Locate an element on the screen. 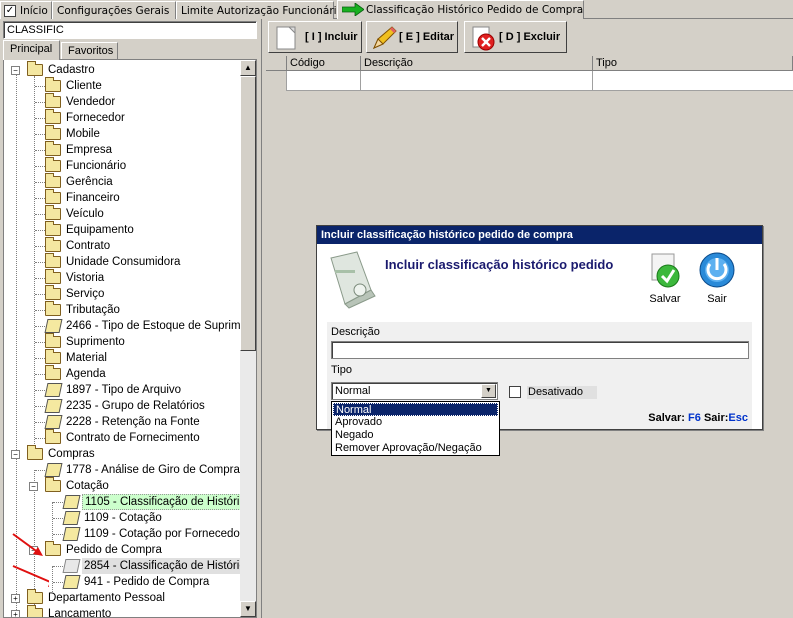  pencil-icon is located at coordinates (385, 37).